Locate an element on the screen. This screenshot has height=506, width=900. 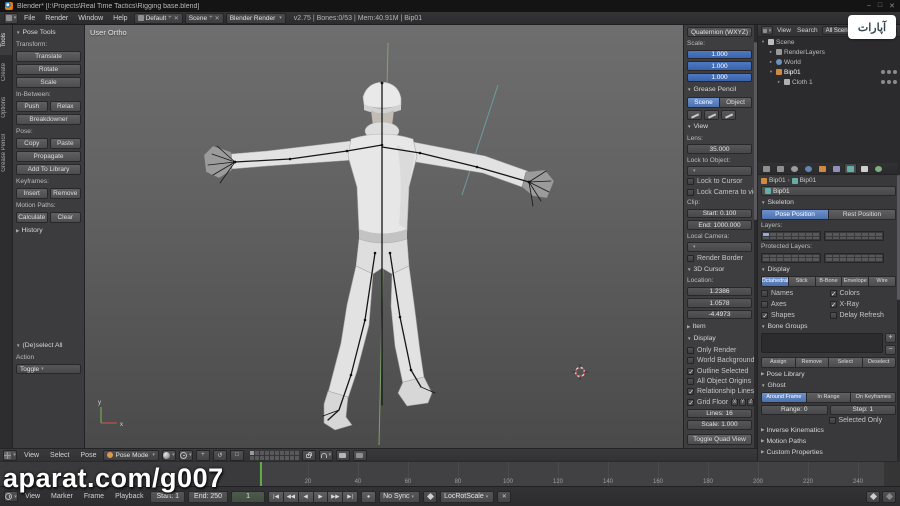
menu-window: Window is located at coordinates (90, 18).